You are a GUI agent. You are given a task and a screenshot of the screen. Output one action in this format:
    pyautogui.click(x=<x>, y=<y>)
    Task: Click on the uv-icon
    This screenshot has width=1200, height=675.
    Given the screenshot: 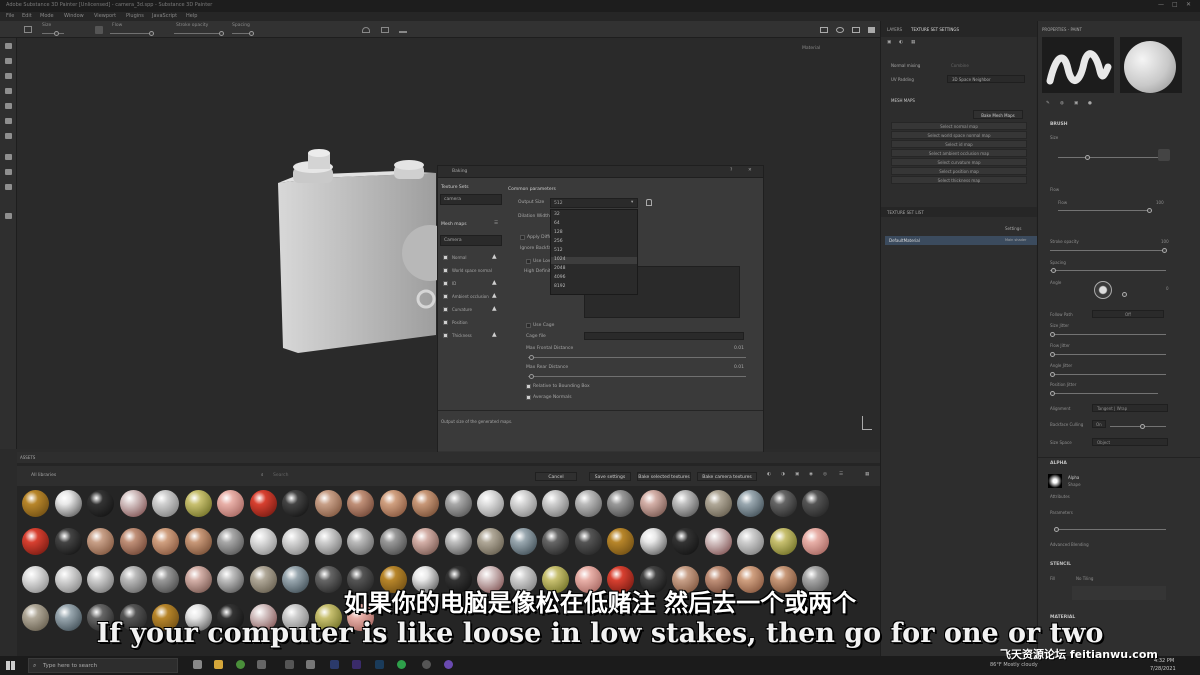 What is the action you would take?
    pyautogui.click(x=8, y=172)
    